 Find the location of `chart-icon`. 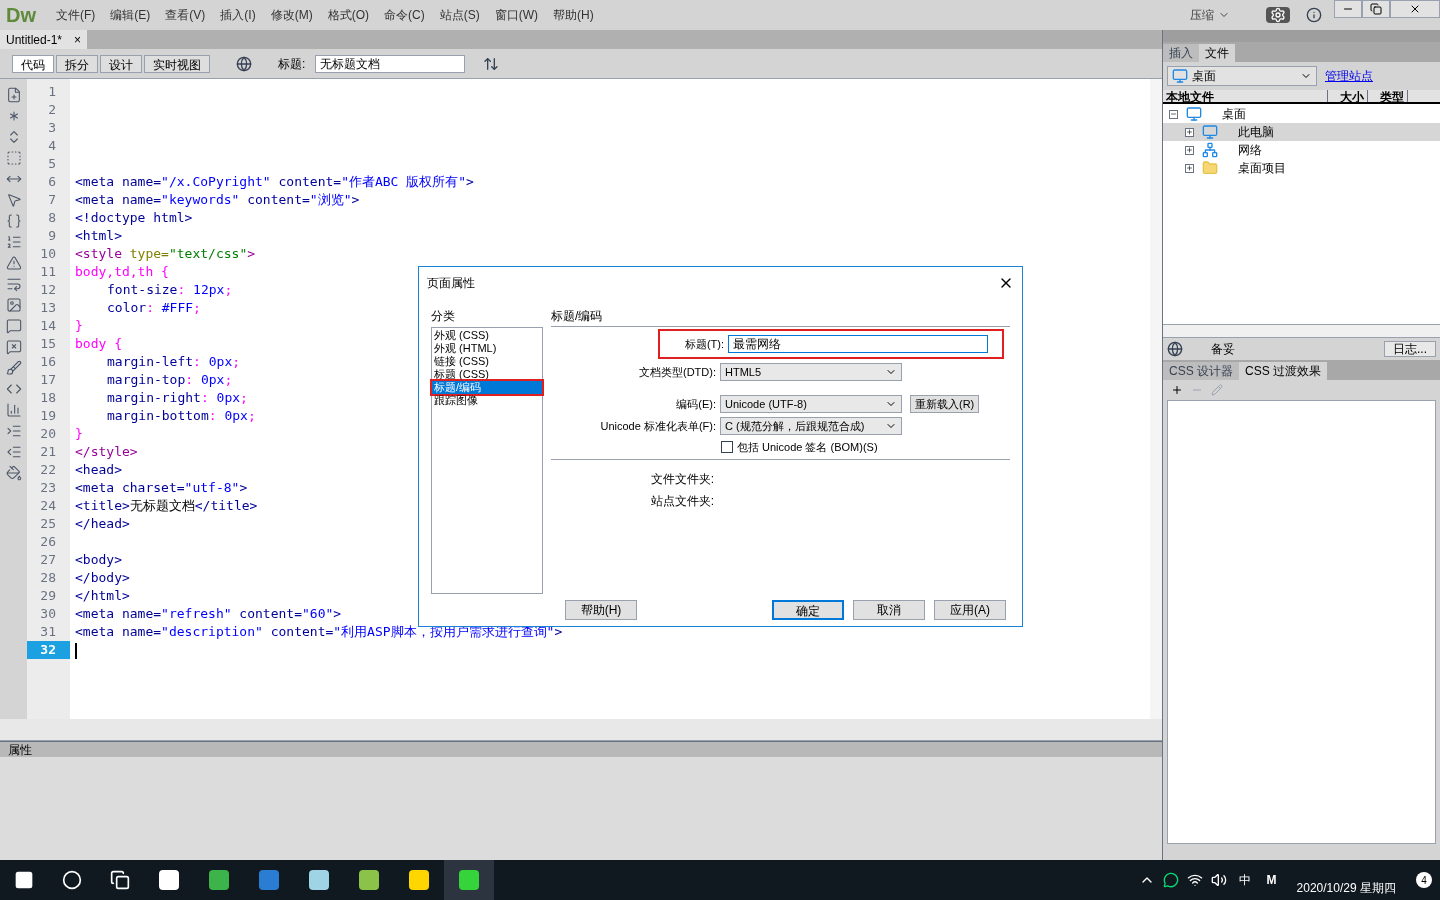

chart-icon is located at coordinates (13, 410).